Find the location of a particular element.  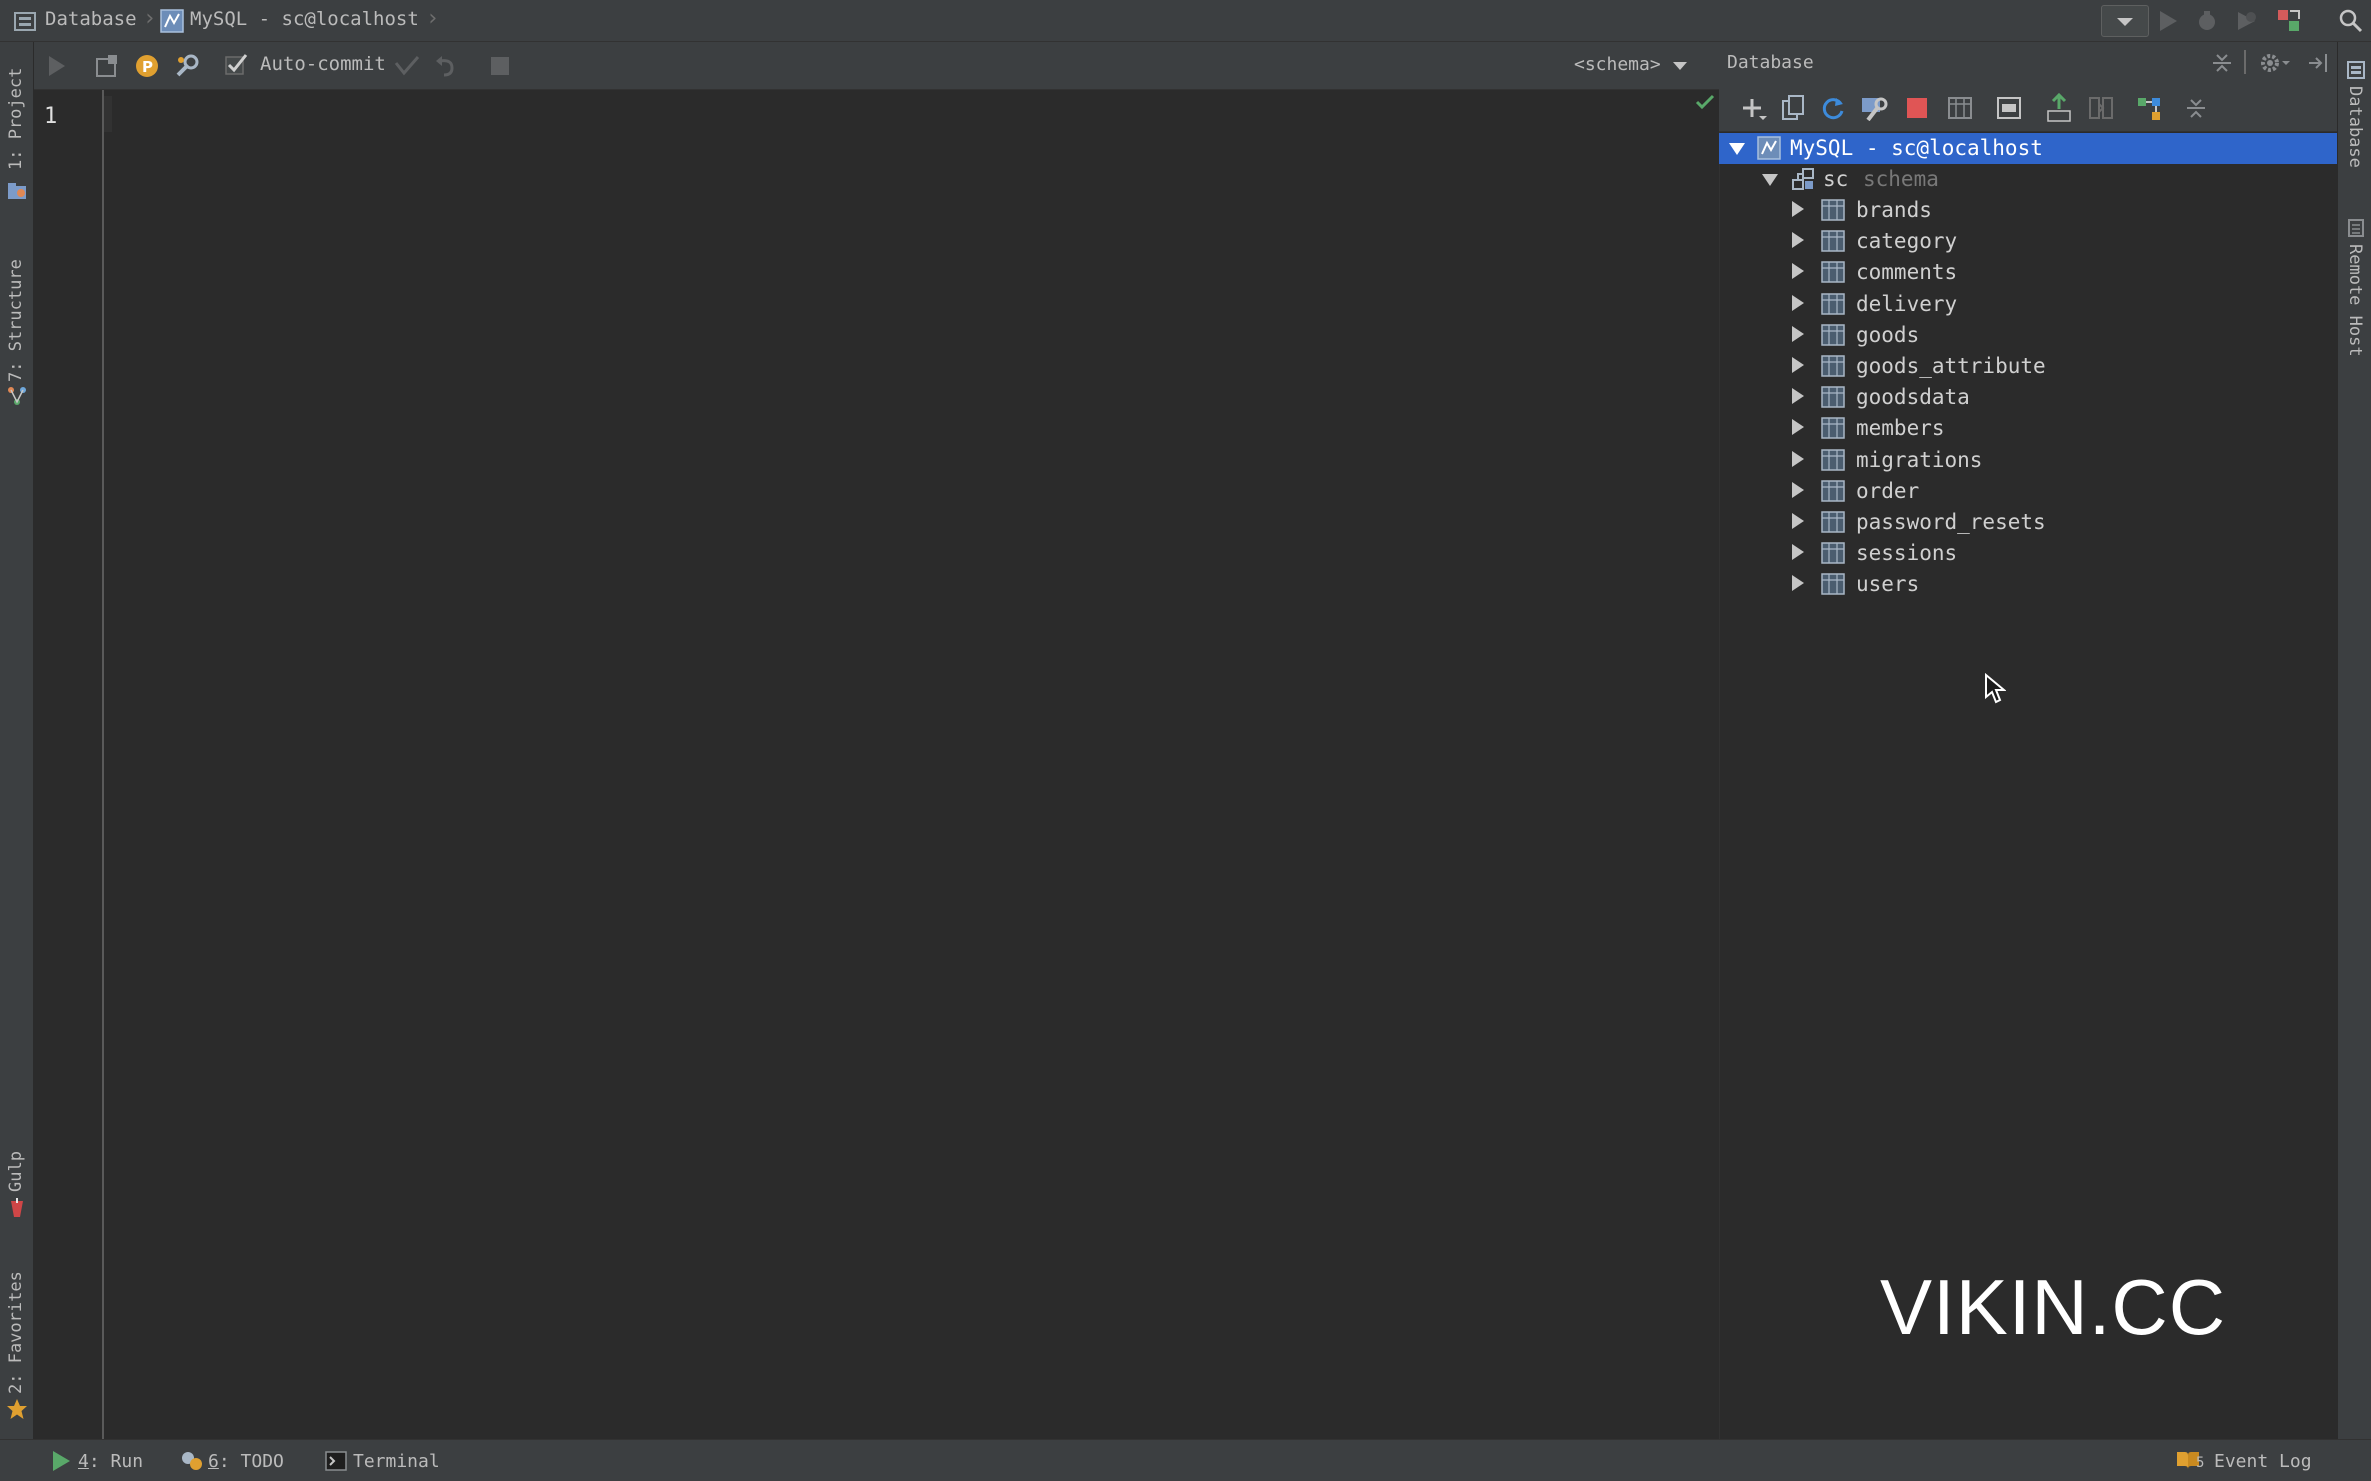

collapse-icon is located at coordinates (2196, 108).